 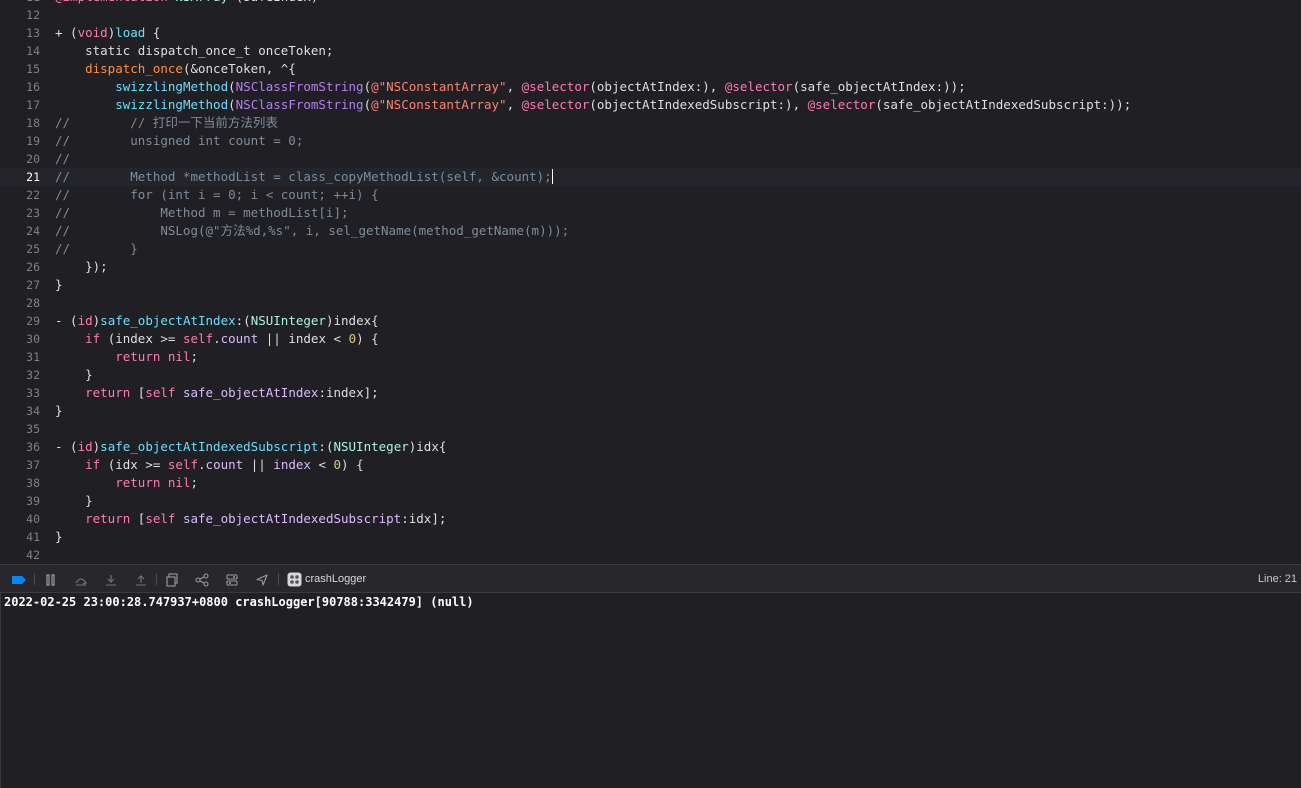 What do you see at coordinates (172, 579) in the screenshot?
I see `view-hierarchy-icon` at bounding box center [172, 579].